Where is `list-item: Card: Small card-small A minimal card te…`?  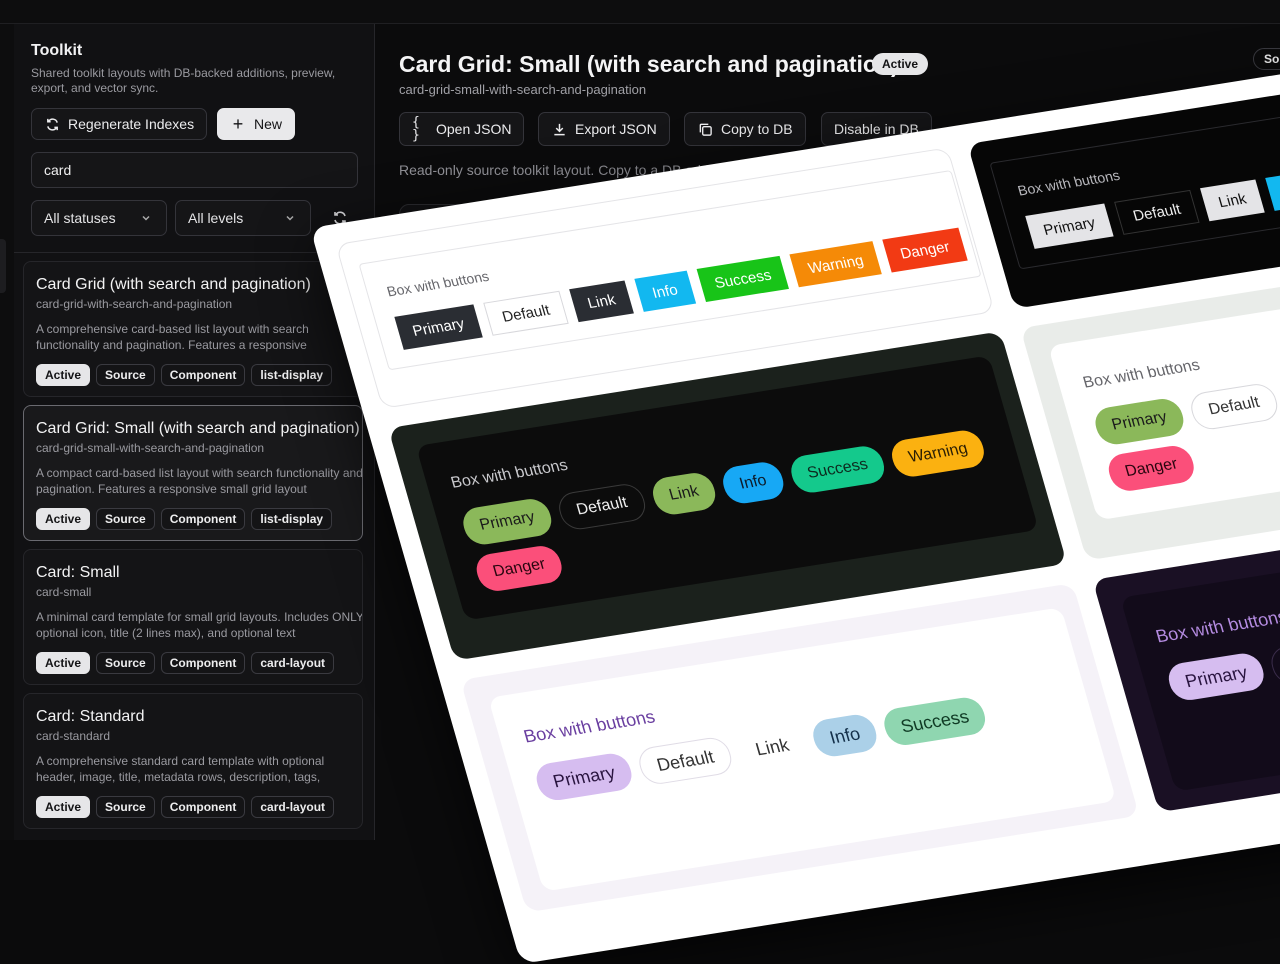 list-item: Card: Small card-small A minimal card te… is located at coordinates (193, 617).